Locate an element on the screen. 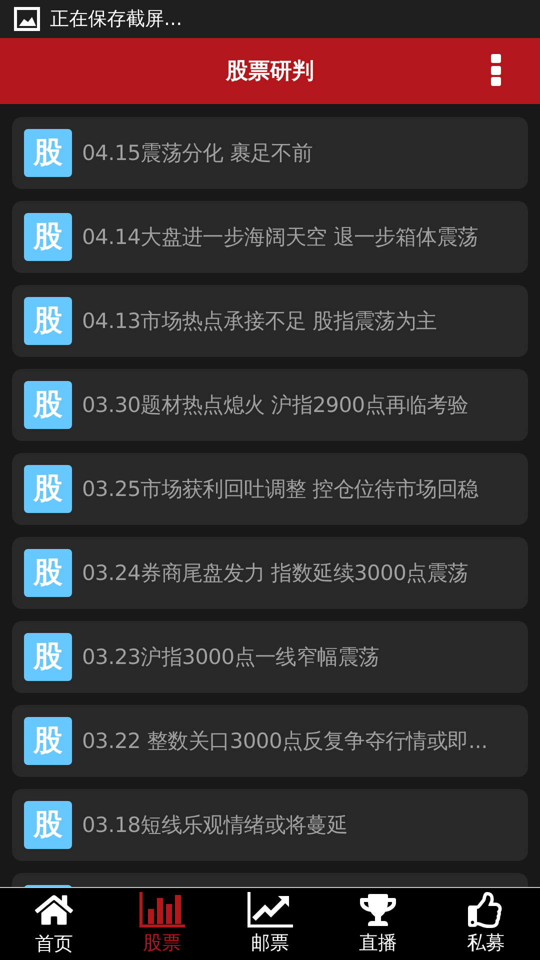 The width and height of the screenshot is (540, 960). article-card: 股 03.23沪指3000点一线窄幅震荡 is located at coordinates (270, 657).